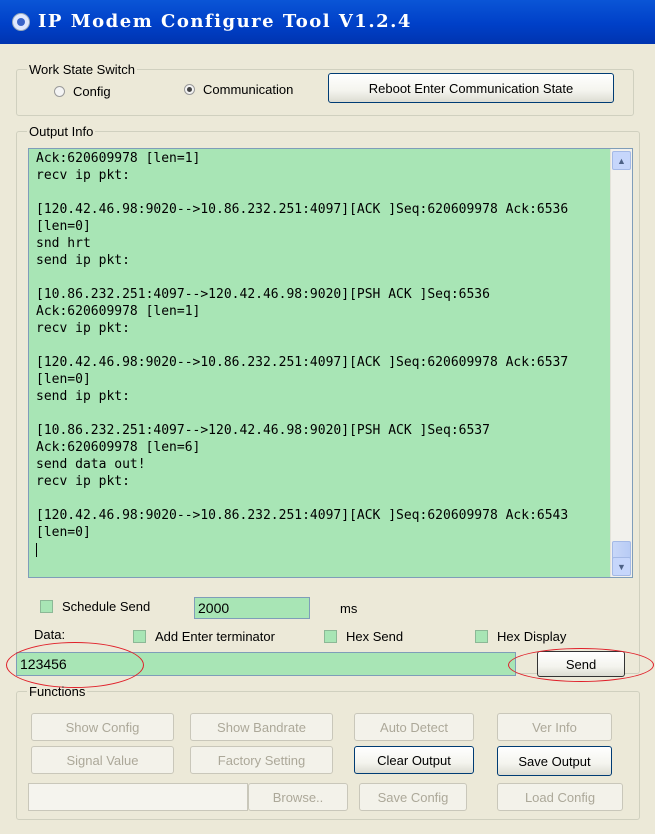 Image resolution: width=655 pixels, height=834 pixels. What do you see at coordinates (532, 636) in the screenshot?
I see `hex-display-label: Hex Display` at bounding box center [532, 636].